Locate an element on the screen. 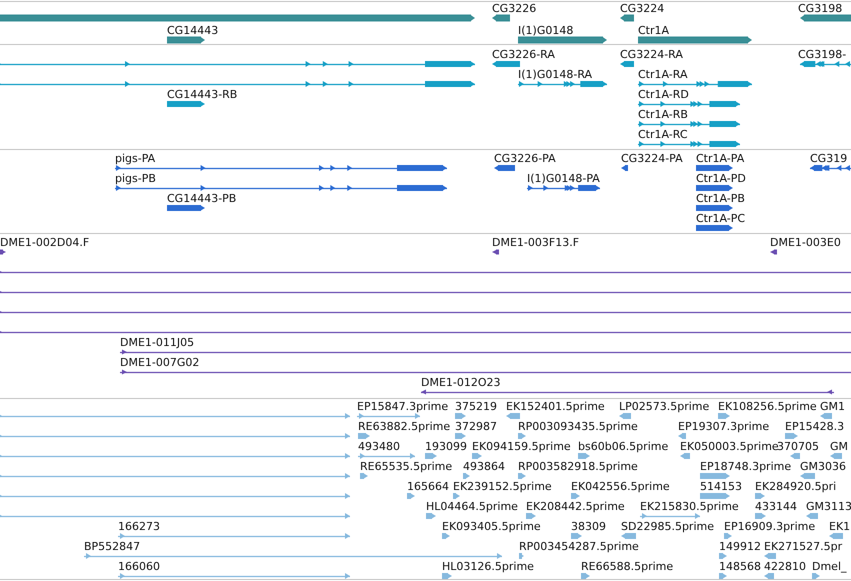 The width and height of the screenshot is (851, 581). feature-label: 433144 is located at coordinates (776, 506).